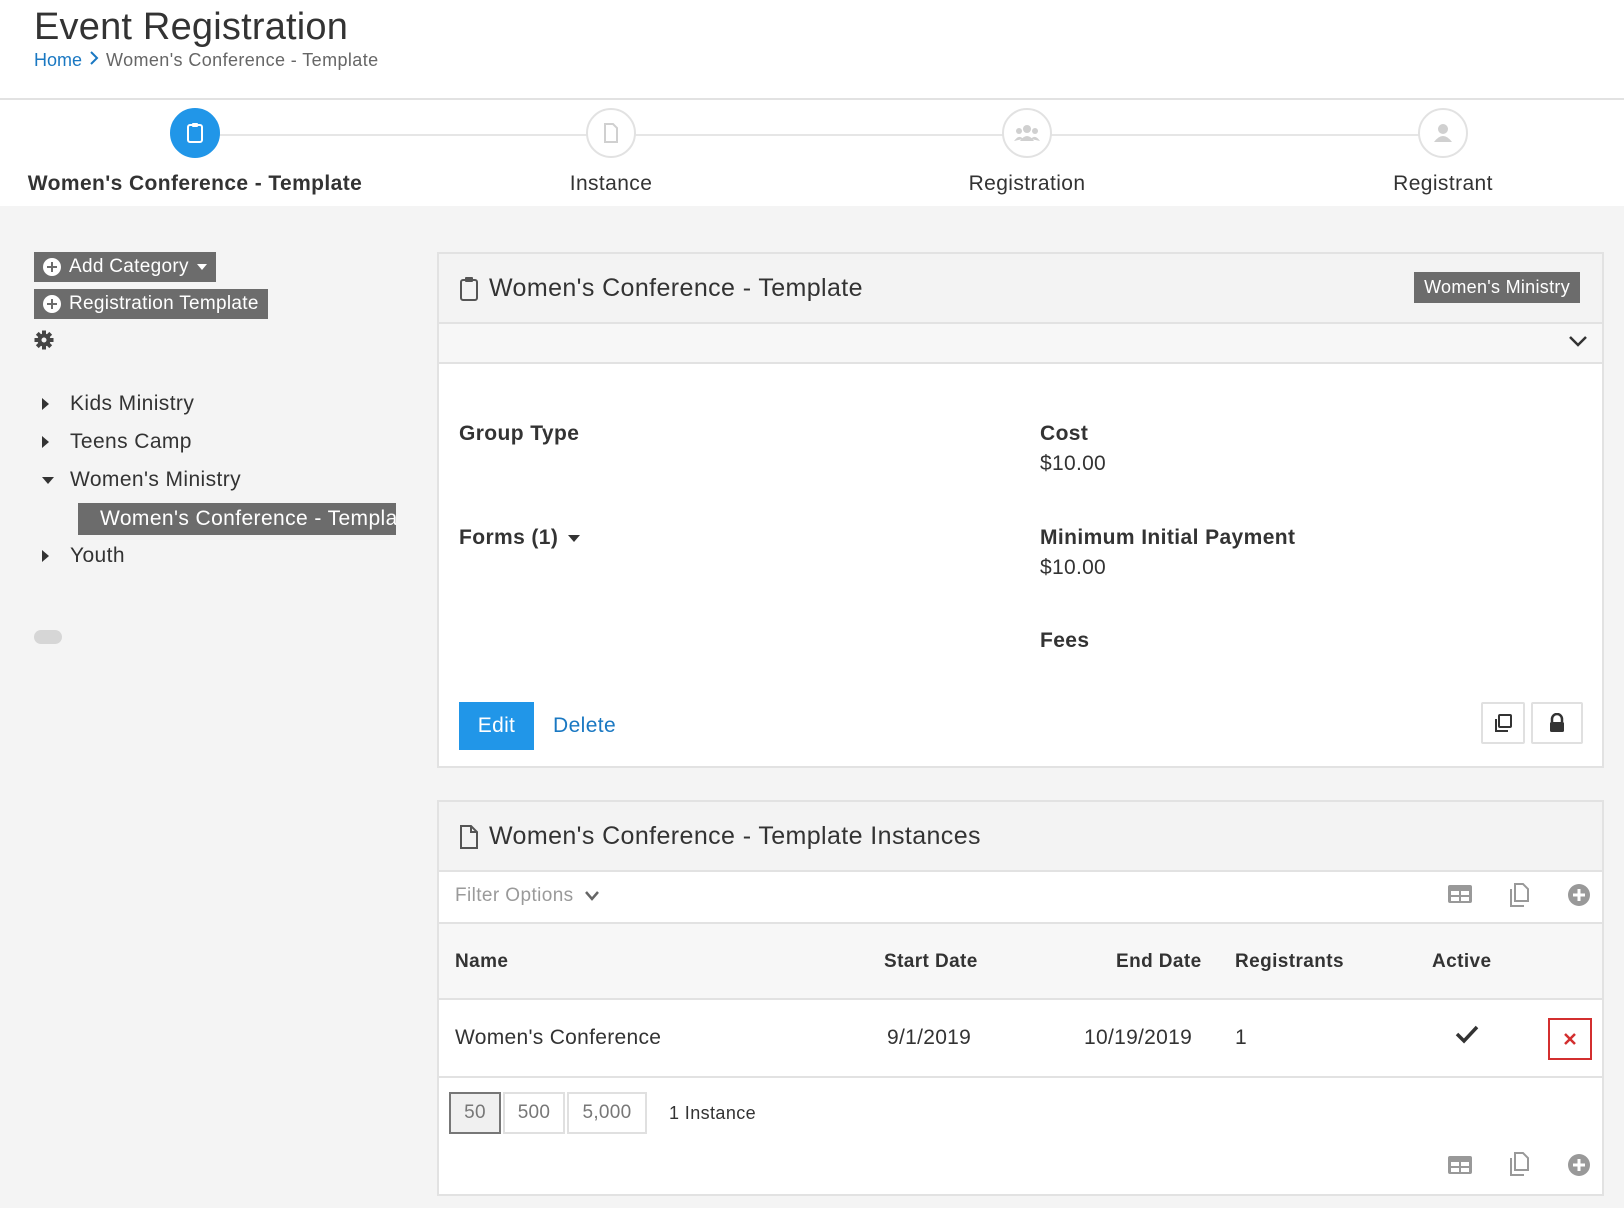 The image size is (1624, 1208). What do you see at coordinates (1467, 1037) in the screenshot?
I see `check-icon` at bounding box center [1467, 1037].